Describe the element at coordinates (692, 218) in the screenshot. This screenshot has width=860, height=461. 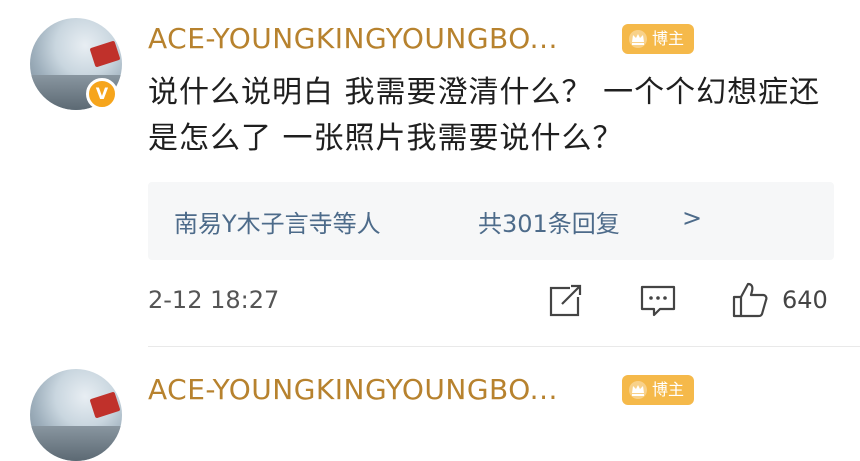
I see `chevron-right-icon: >` at that location.